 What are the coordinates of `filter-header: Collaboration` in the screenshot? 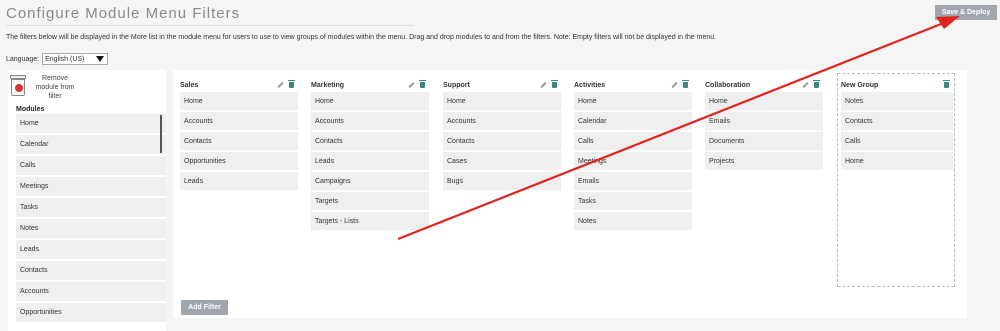 It's located at (764, 85).